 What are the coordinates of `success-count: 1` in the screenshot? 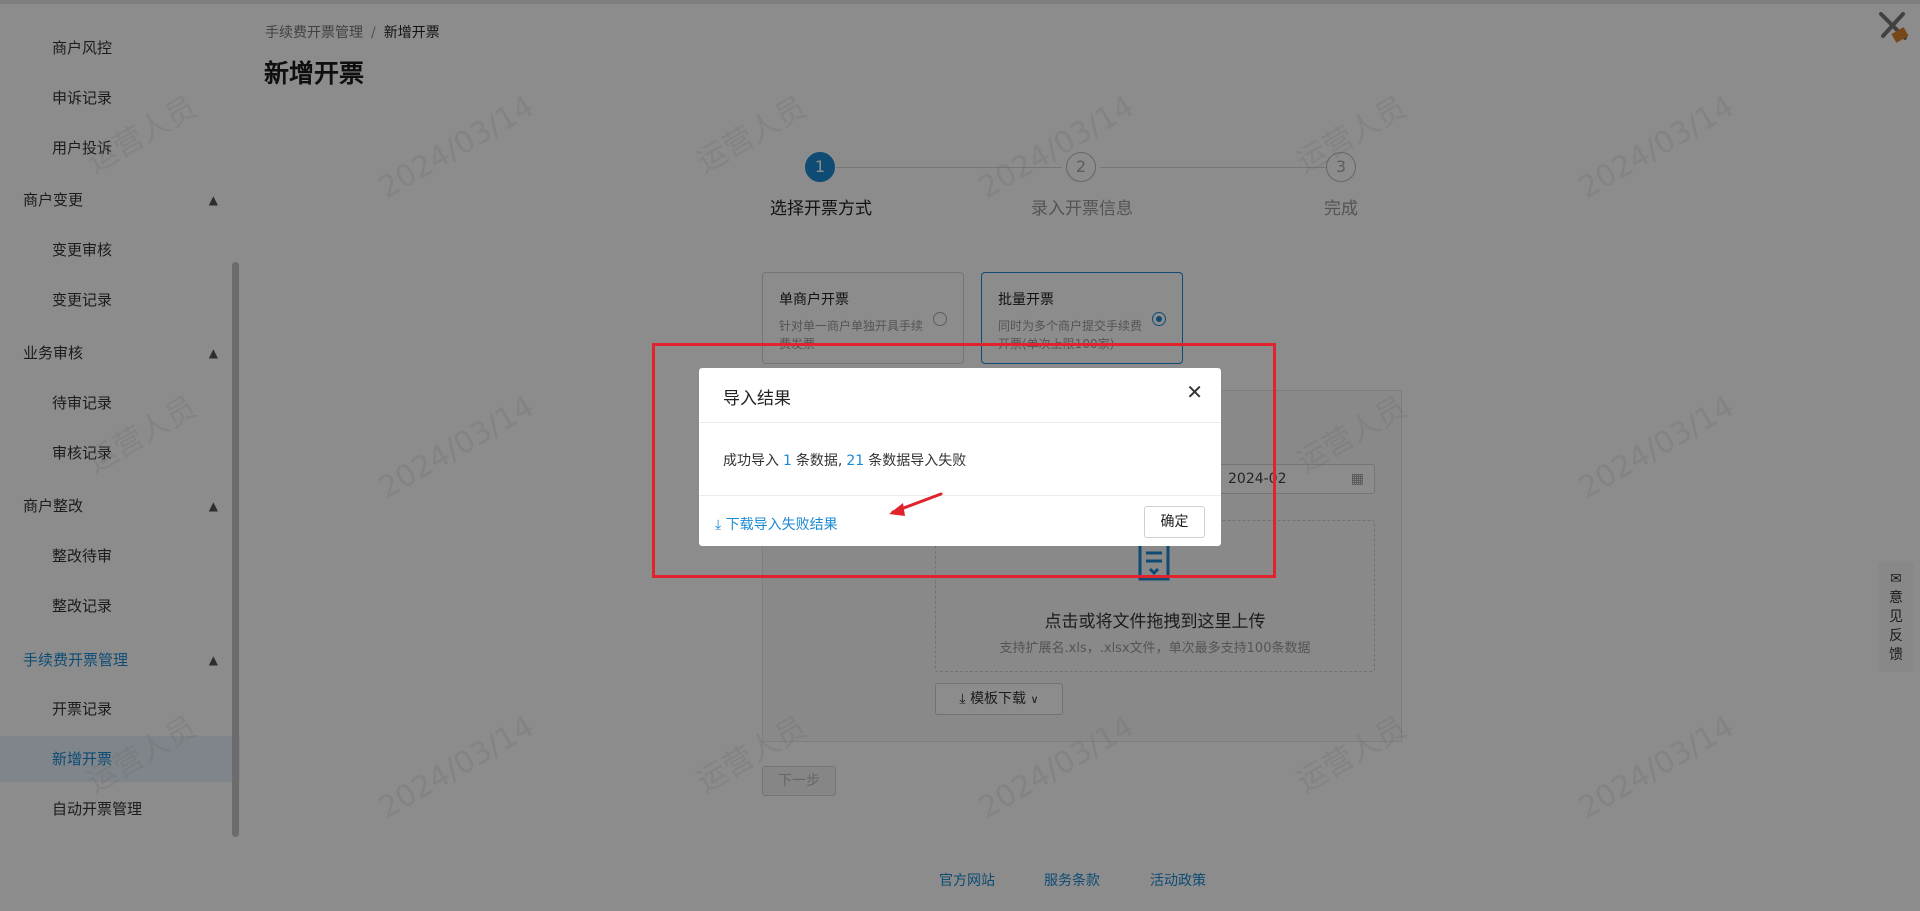 It's located at (787, 461).